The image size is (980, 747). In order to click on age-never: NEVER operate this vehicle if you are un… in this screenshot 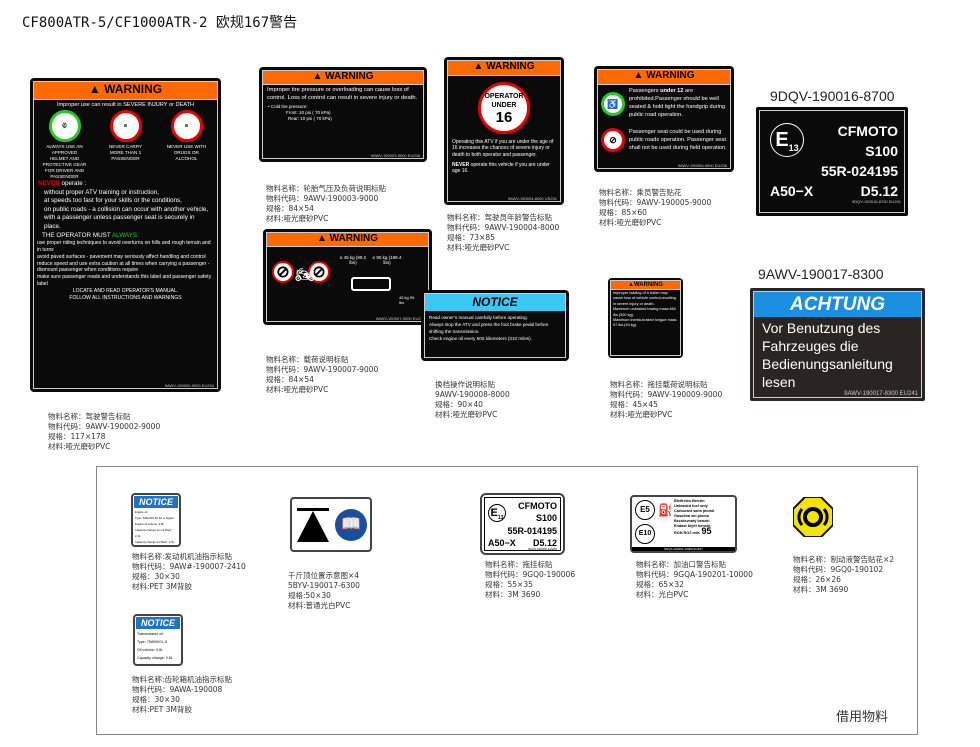, I will do `click(504, 168)`.